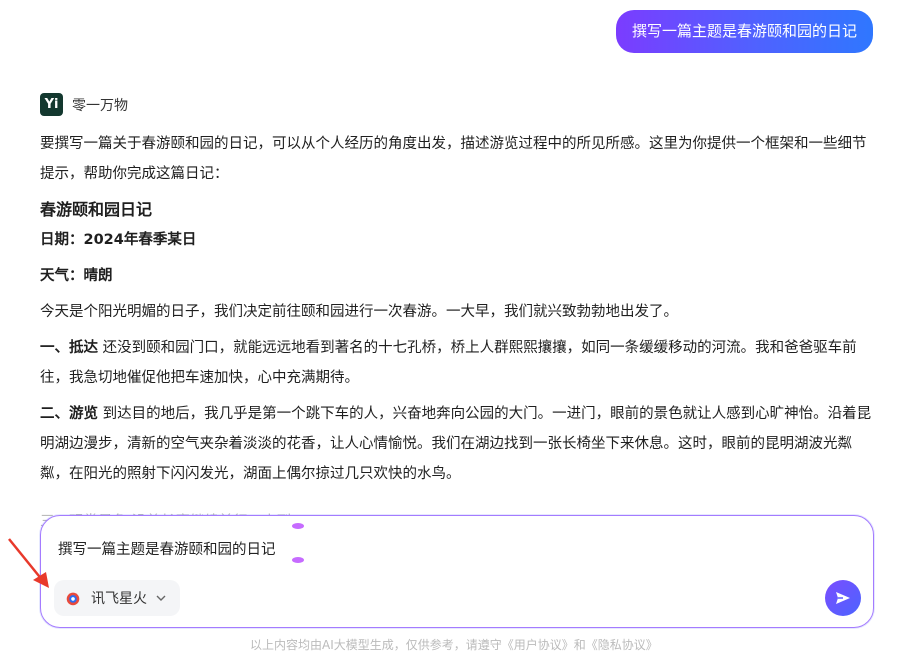  What do you see at coordinates (744, 31) in the screenshot?
I see `user-message-bubble: 撰写一篇主题是春游颐和园的日记` at bounding box center [744, 31].